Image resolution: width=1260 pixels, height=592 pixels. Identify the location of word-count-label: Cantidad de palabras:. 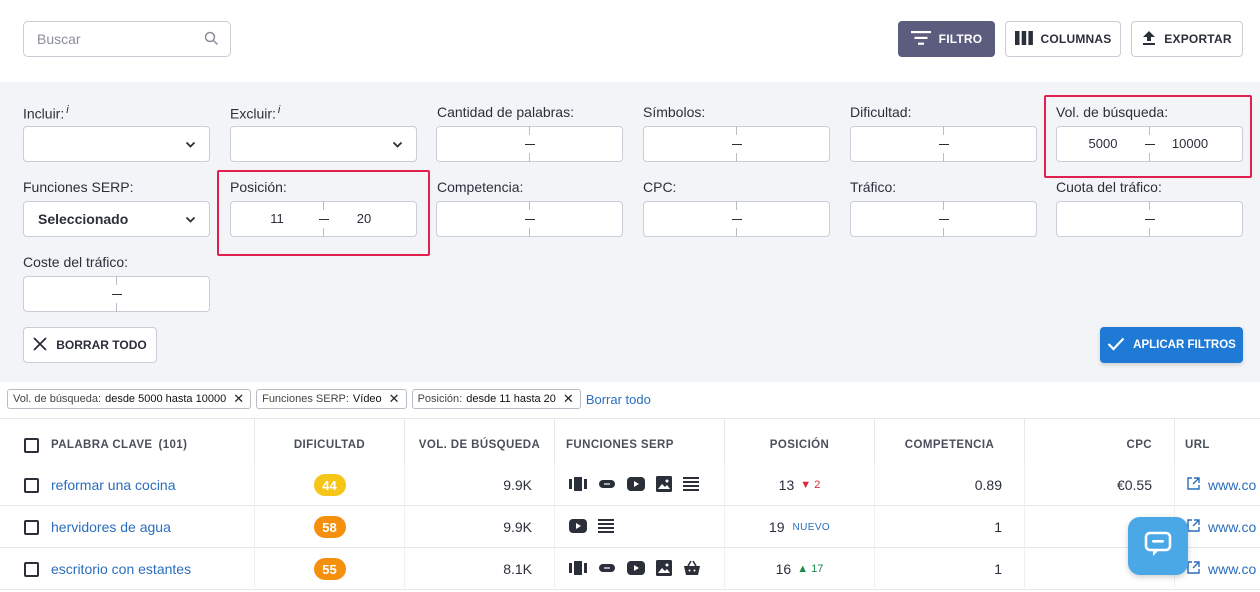
(505, 112).